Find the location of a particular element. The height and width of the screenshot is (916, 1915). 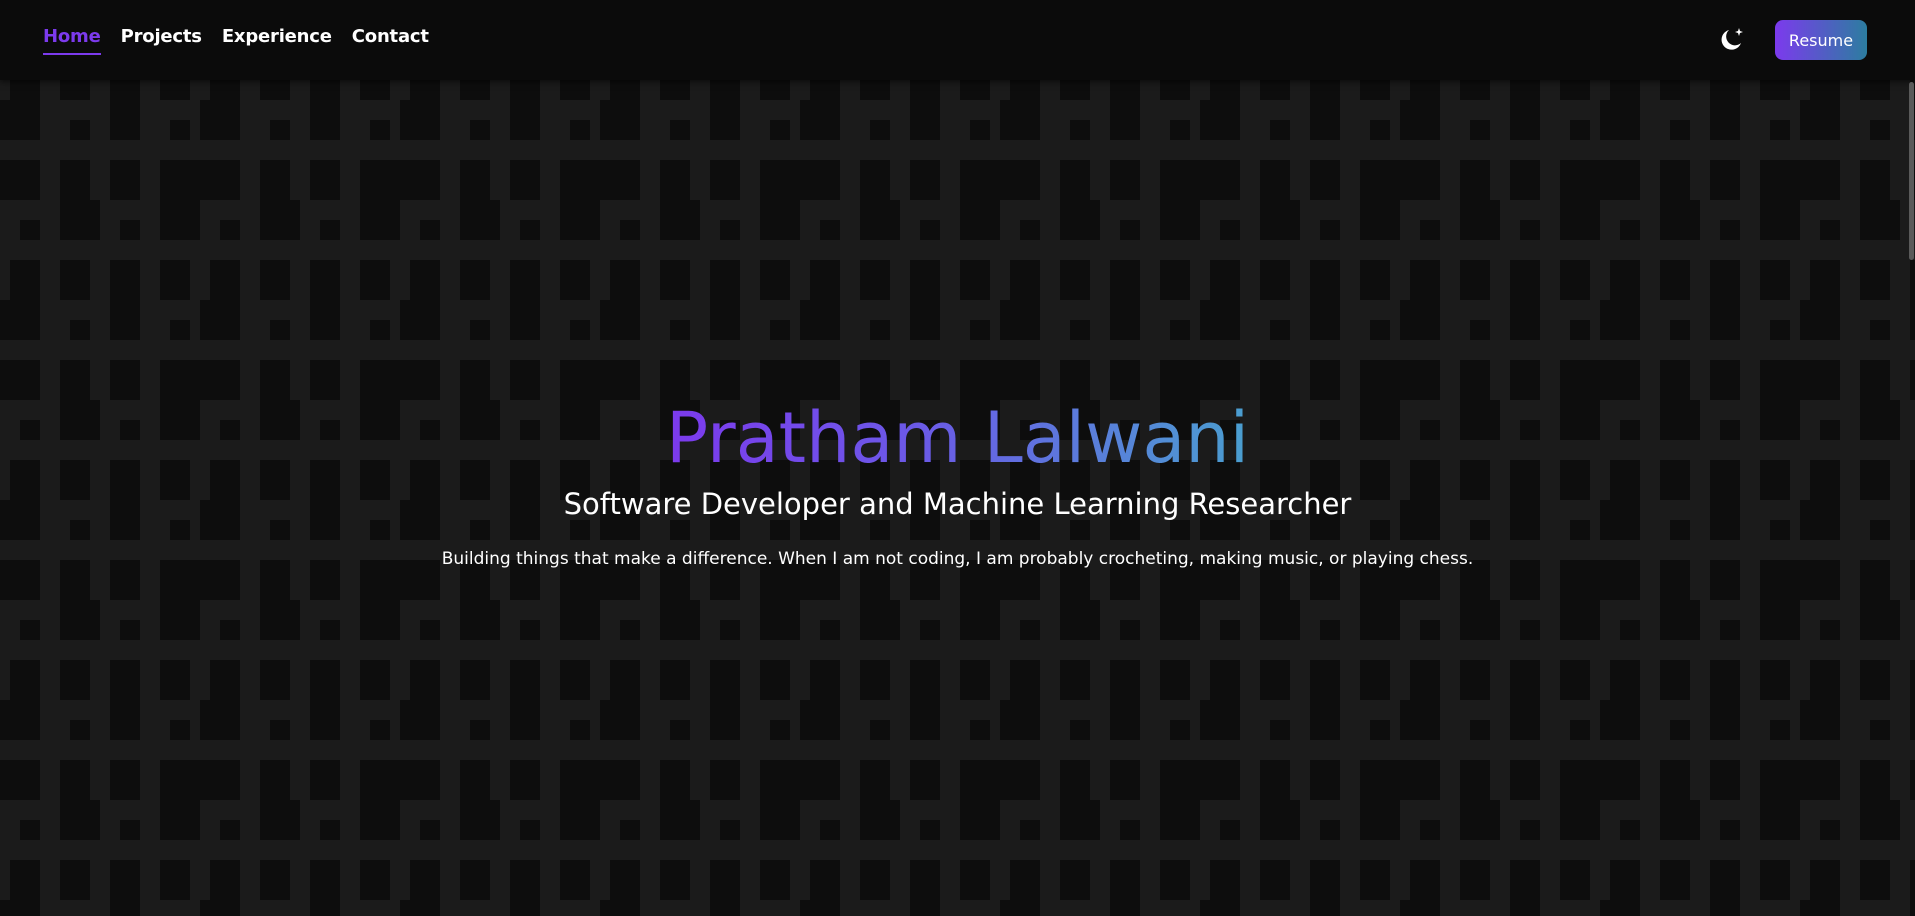

hero-name: Pratham Lalwani is located at coordinates (957, 438).